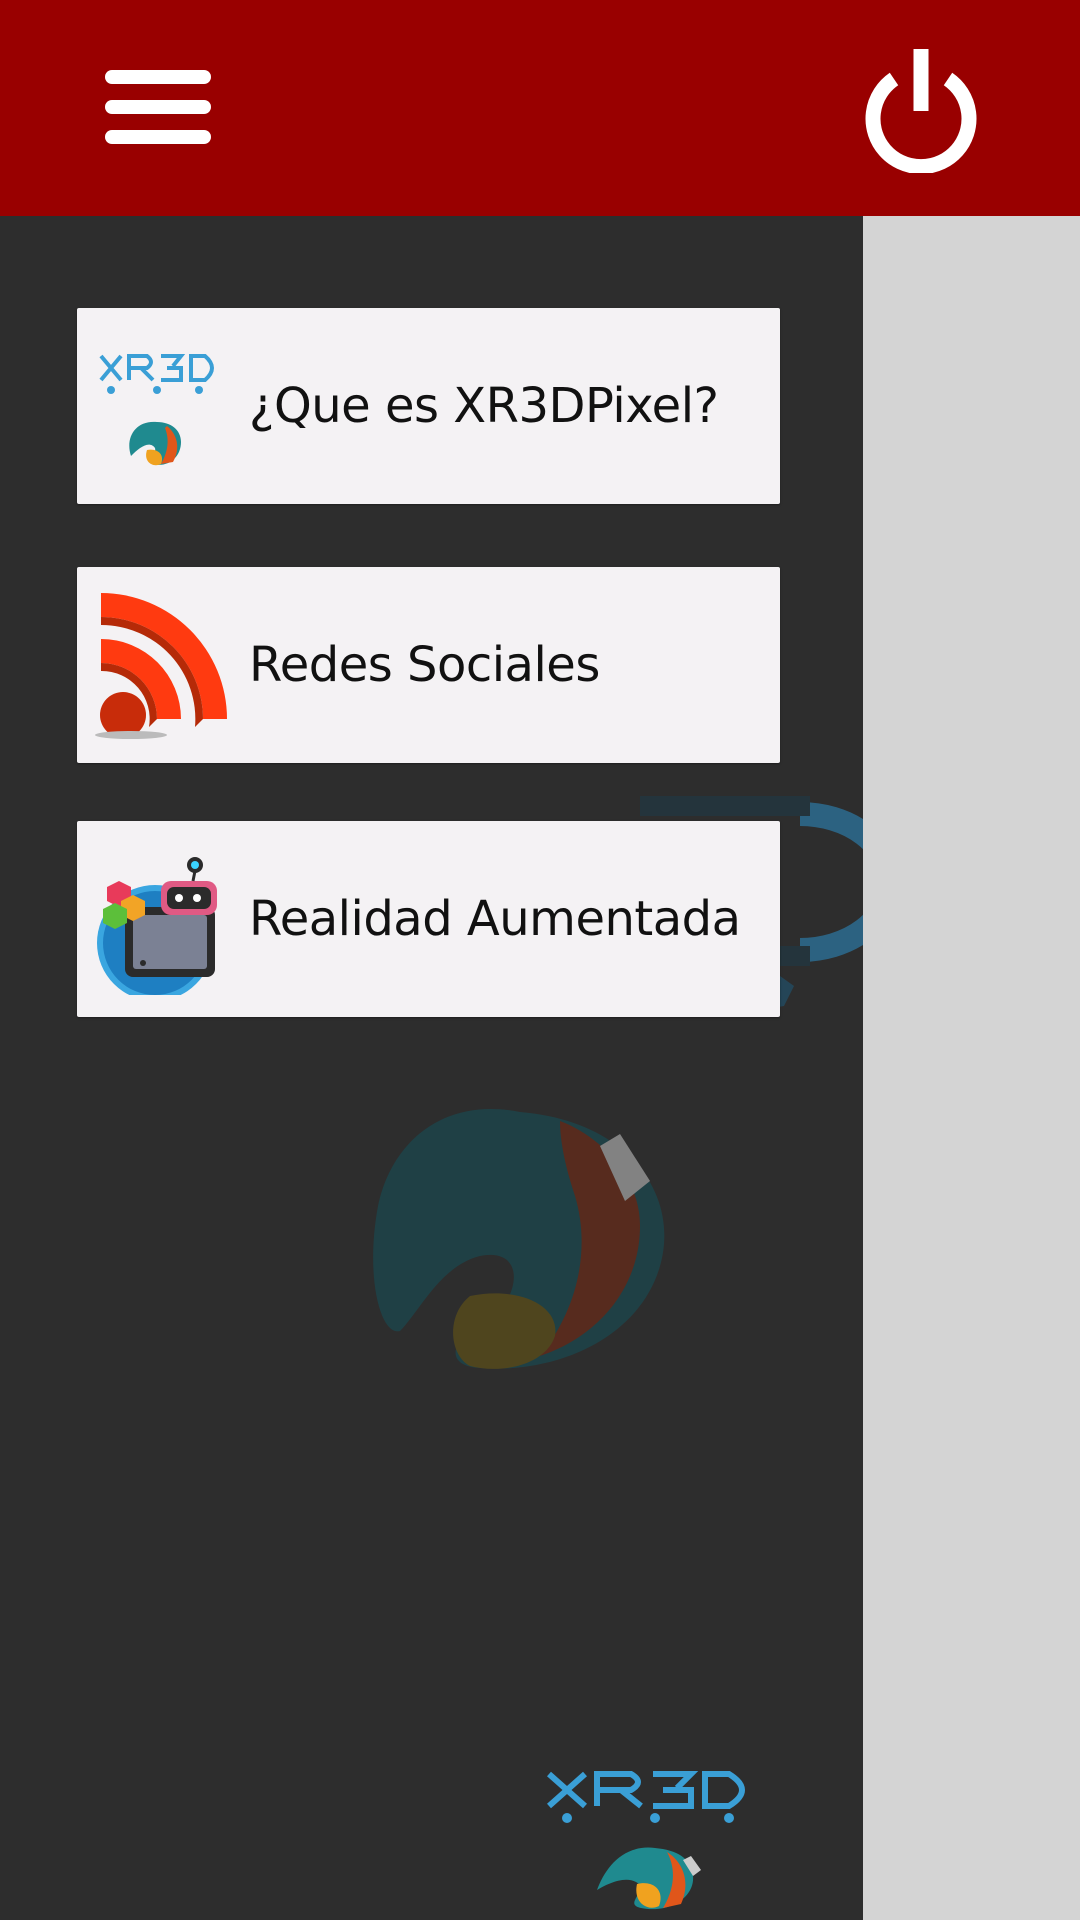 The width and height of the screenshot is (1080, 1920). What do you see at coordinates (161, 666) in the screenshot?
I see `rss-feed-icon` at bounding box center [161, 666].